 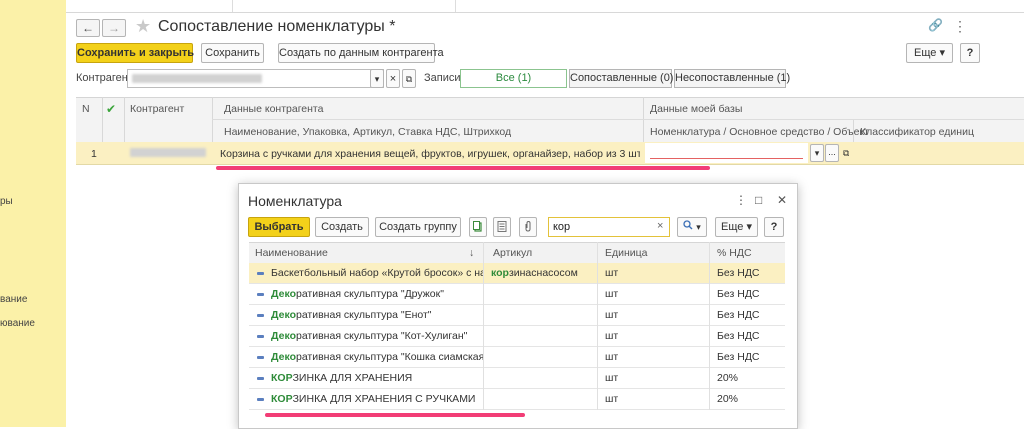 What do you see at coordinates (373, 399) in the screenshot?
I see `item-name: КОРЗИНКА ДЛЯ ХРАНЕНИЯ С РУЧКАМИ` at bounding box center [373, 399].